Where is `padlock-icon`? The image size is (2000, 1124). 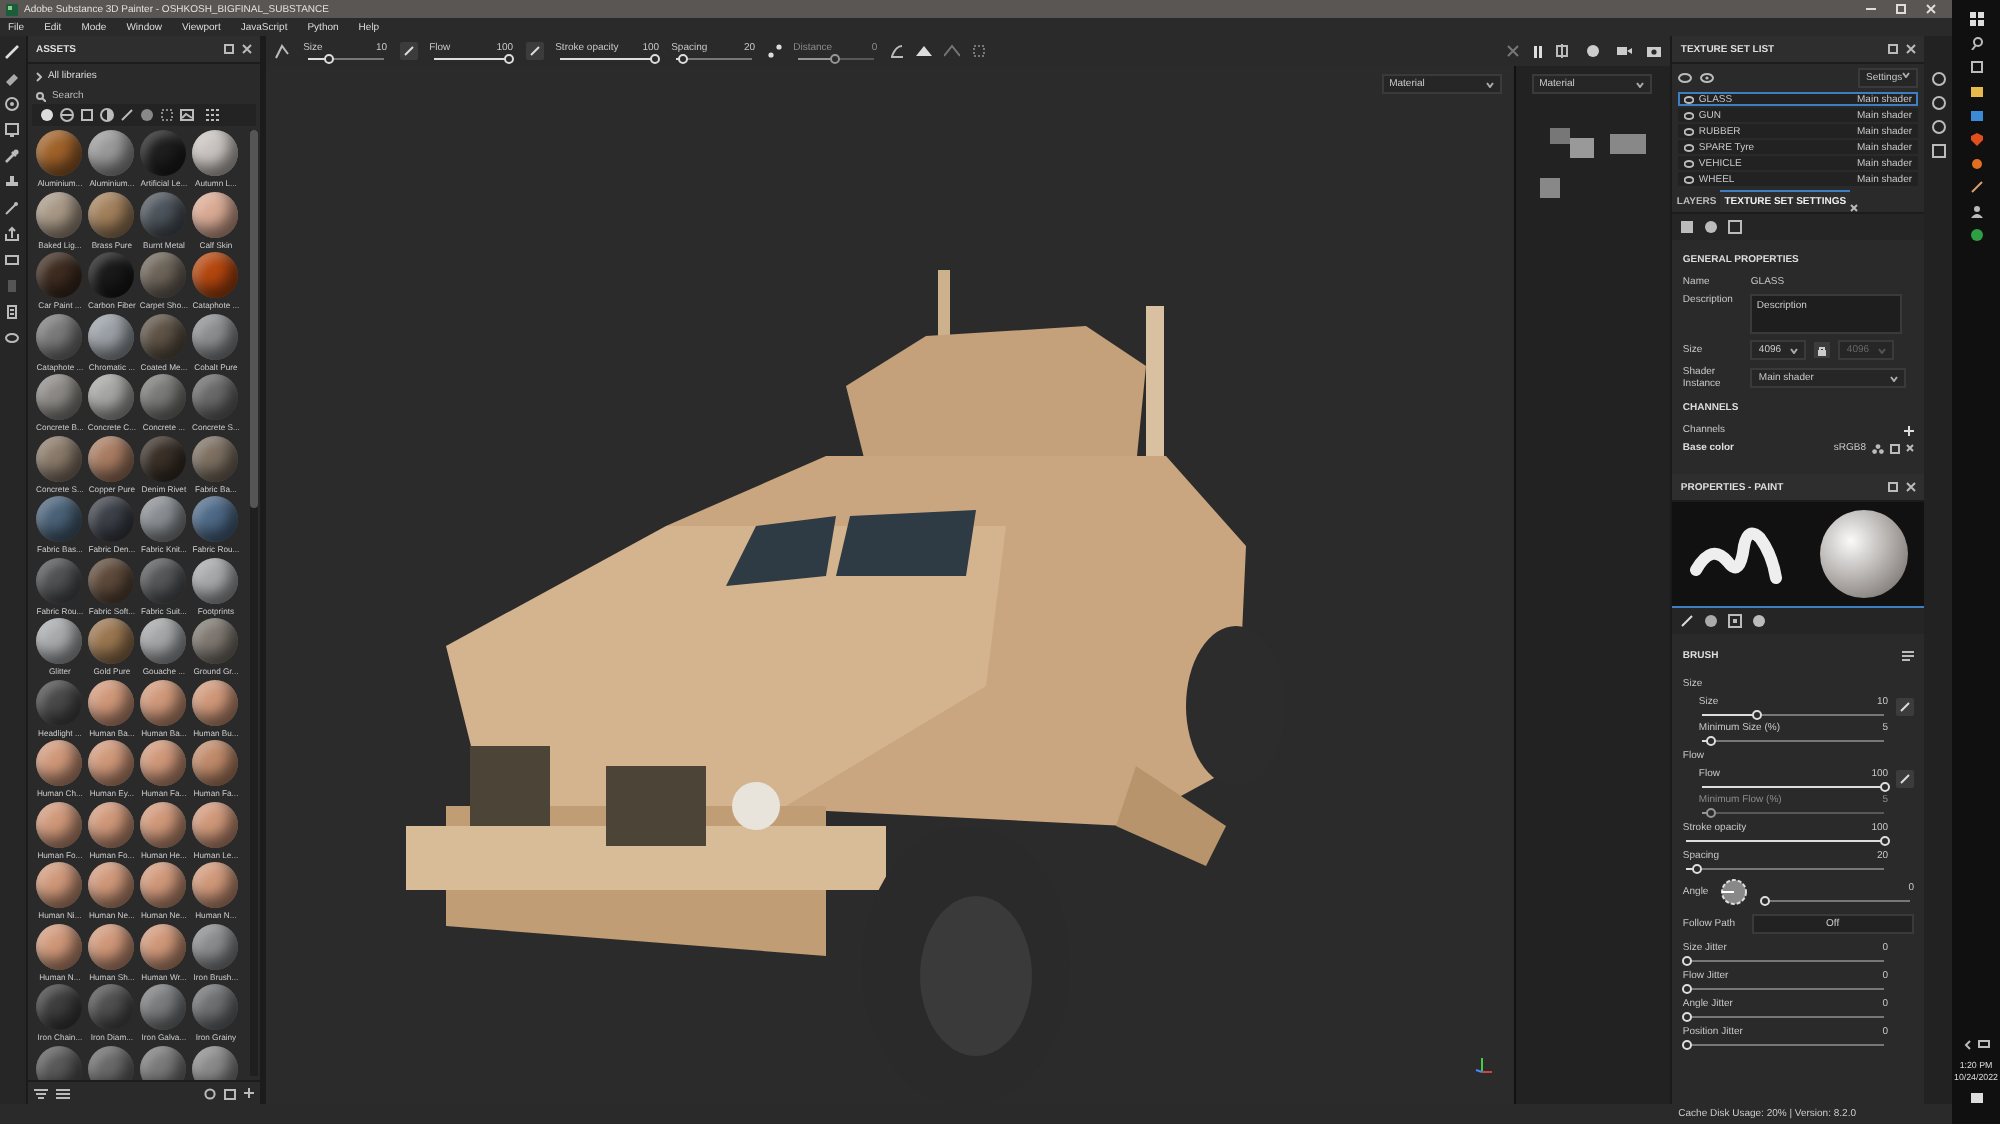 padlock-icon is located at coordinates (1822, 350).